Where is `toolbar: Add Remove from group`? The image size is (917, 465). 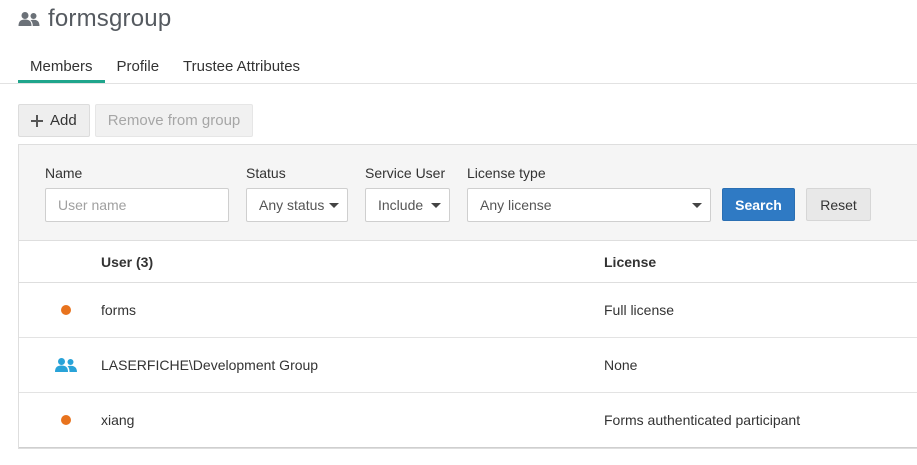 toolbar: Add Remove from group is located at coordinates (136, 120).